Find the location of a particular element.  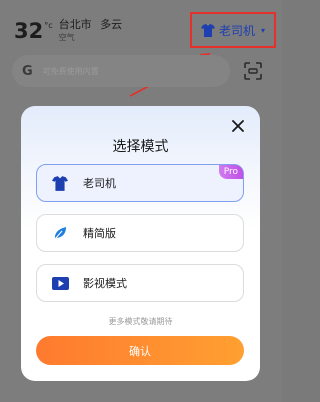

weather-location-line: 台北市 多云 is located at coordinates (91, 25).